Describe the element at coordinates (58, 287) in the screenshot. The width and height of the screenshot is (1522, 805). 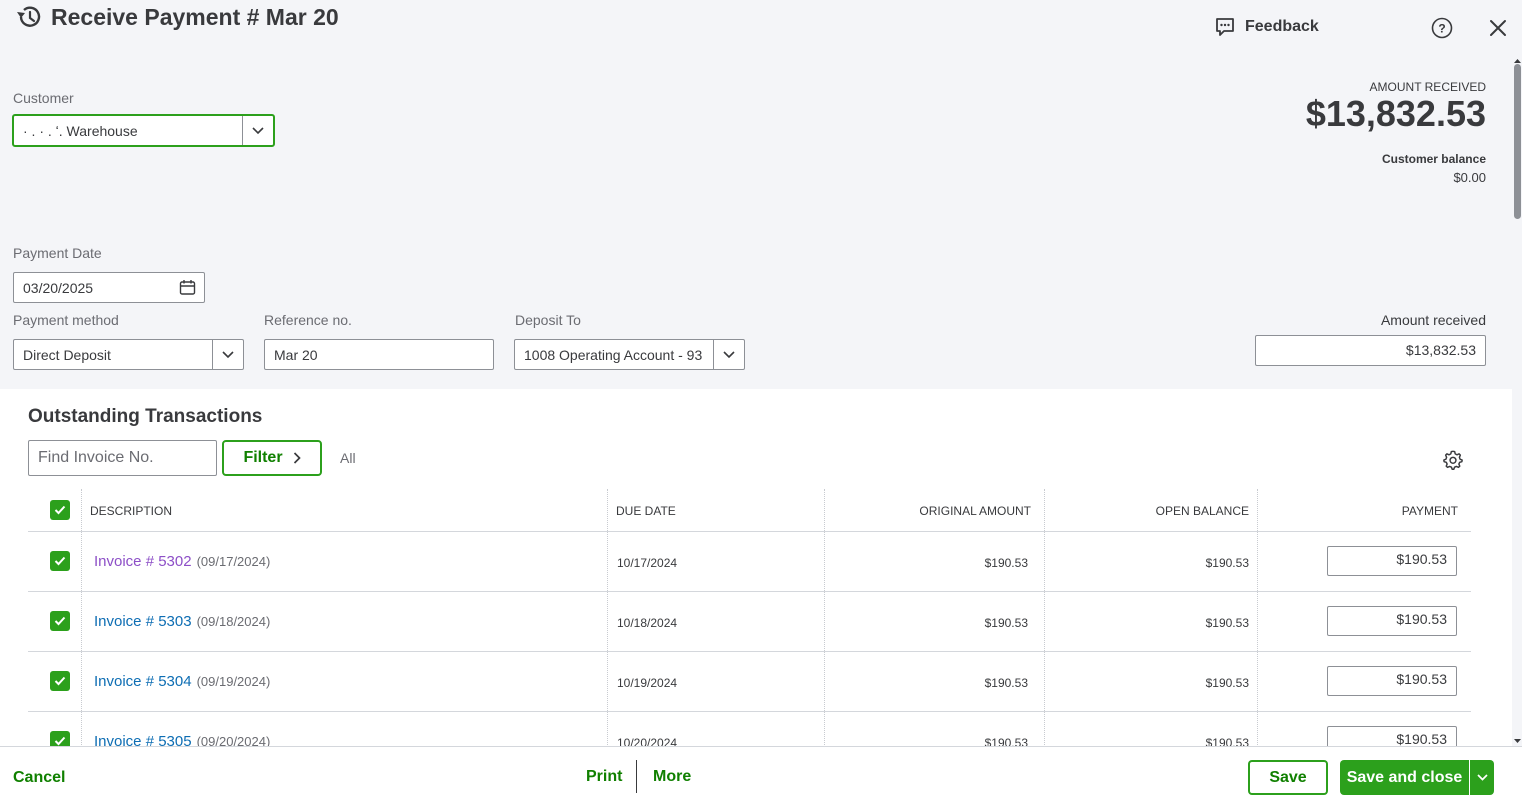
I see `payment-date-value: 03/20/2025` at that location.